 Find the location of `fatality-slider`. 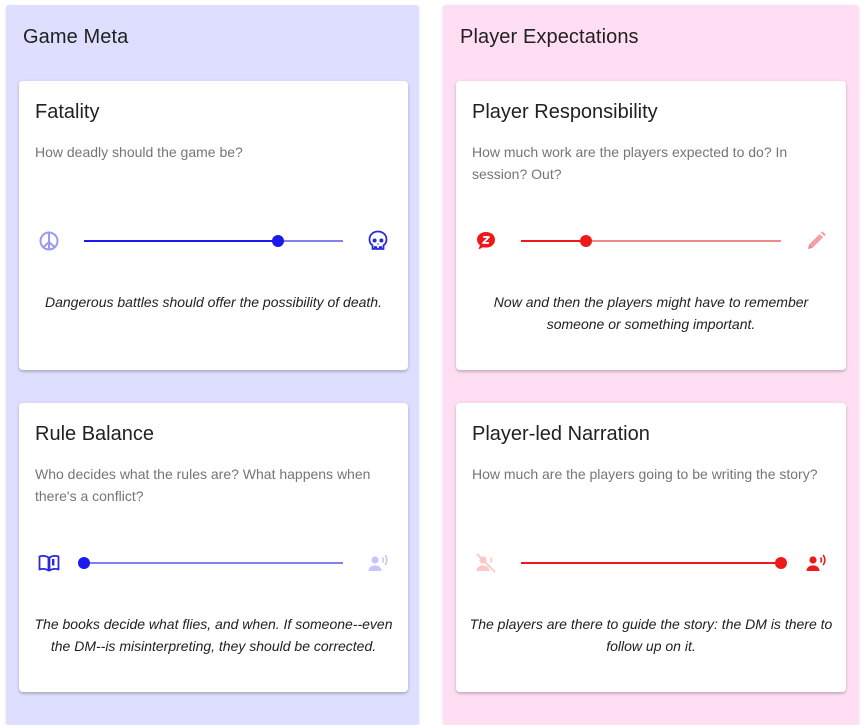

fatality-slider is located at coordinates (213, 241).